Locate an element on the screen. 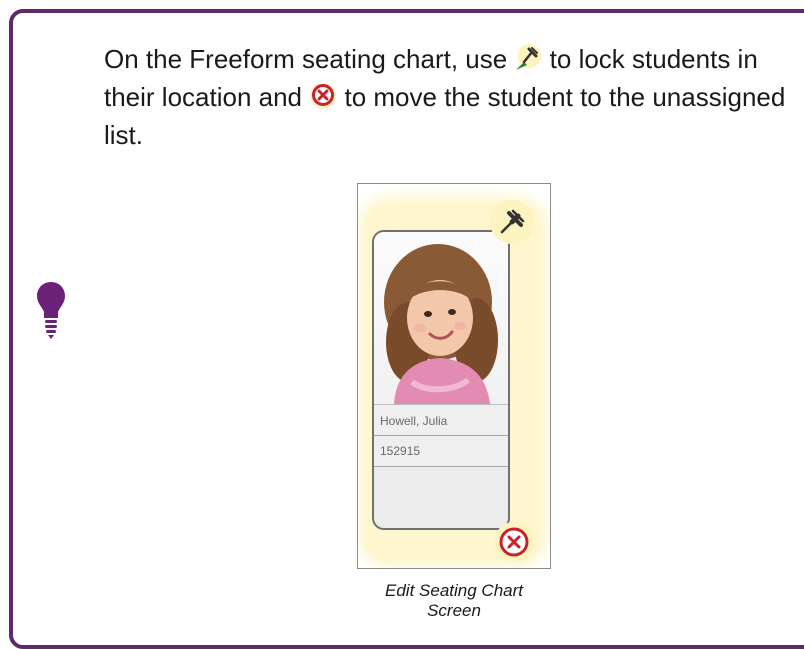  lock-pin-button is located at coordinates (512, 222).